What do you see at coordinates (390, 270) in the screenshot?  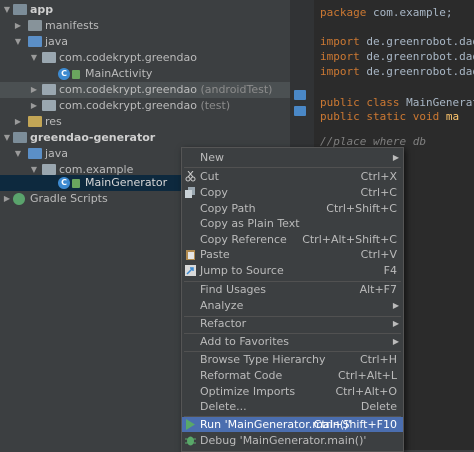 I see `menu-item-shortcut: F4` at bounding box center [390, 270].